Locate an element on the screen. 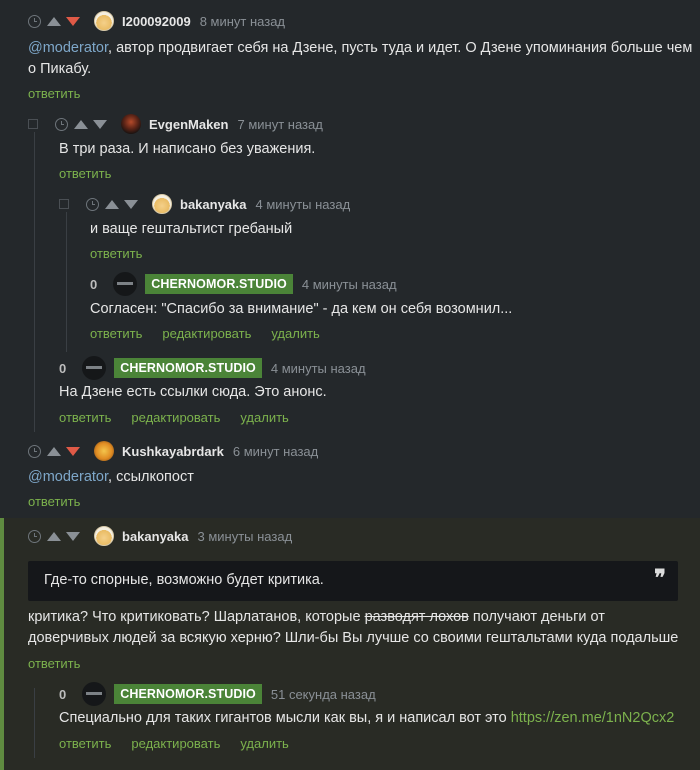  quote-text: Где-то спорные, возможно будет критика. is located at coordinates (184, 580).